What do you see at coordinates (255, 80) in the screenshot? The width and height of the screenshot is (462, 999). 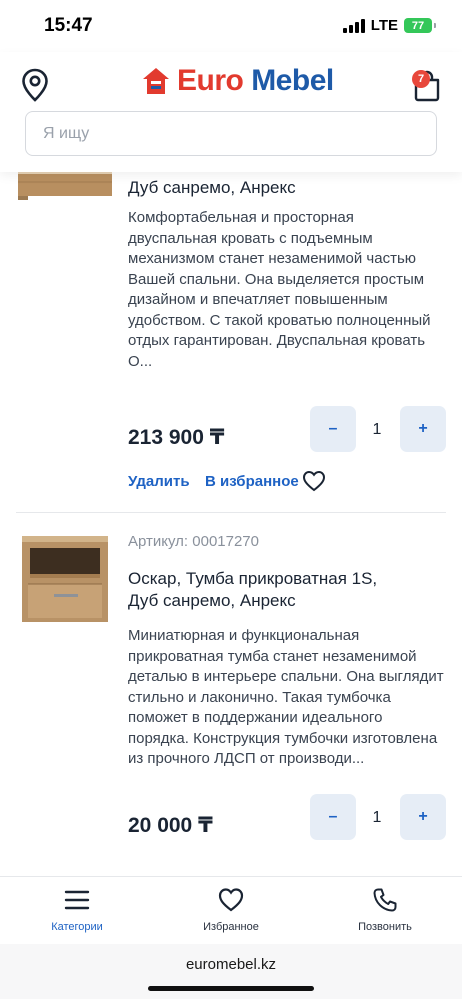 I see `logo-text: Euro Mebel` at bounding box center [255, 80].